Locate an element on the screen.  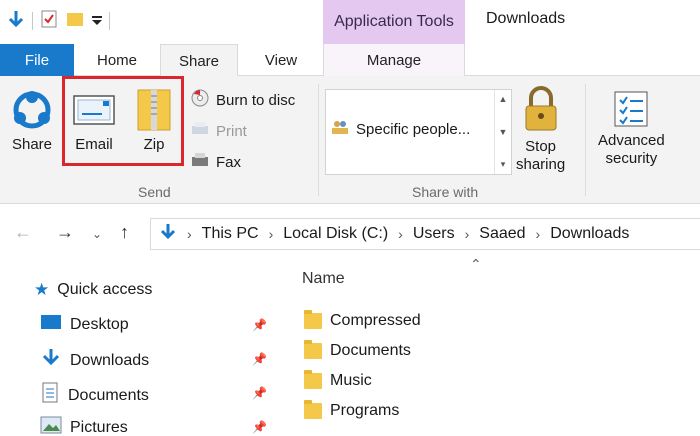
tab-manage: Manage is located at coordinates (394, 60).